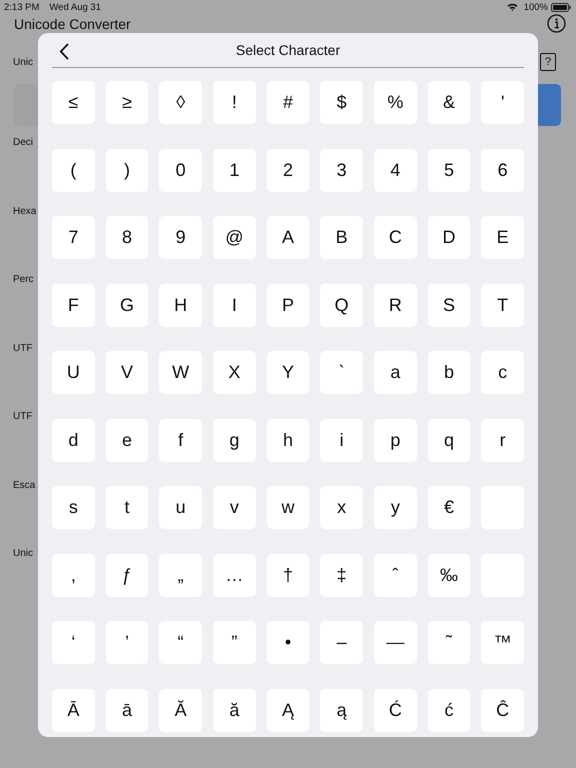 The image size is (576, 768). Describe the element at coordinates (64, 51) in the screenshot. I see `back-icon` at that location.